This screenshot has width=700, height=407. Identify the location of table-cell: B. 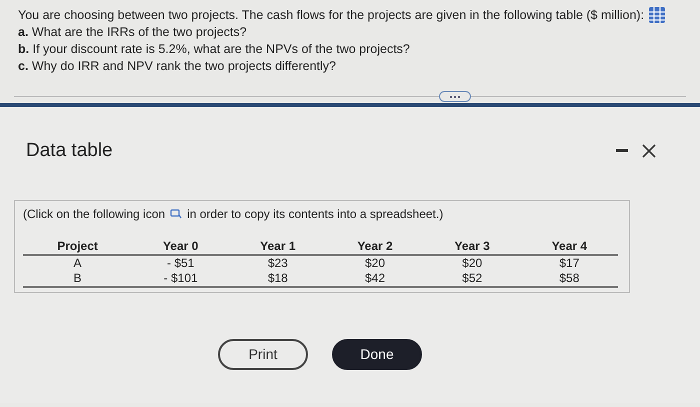
(77, 278).